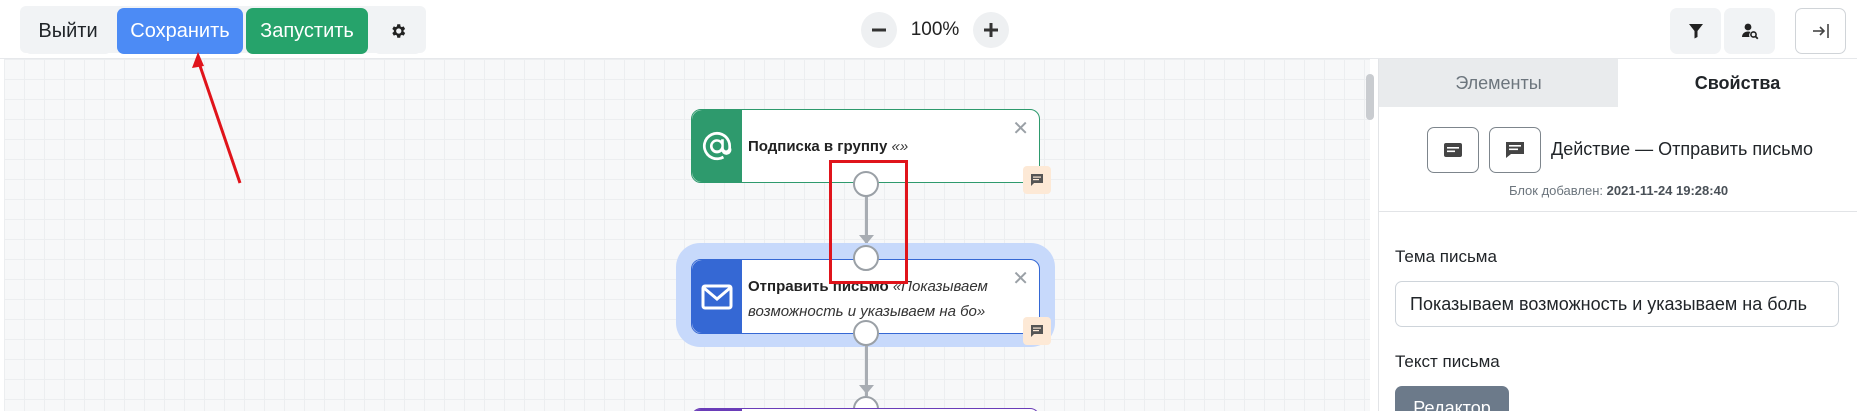  Describe the element at coordinates (1617, 304) in the screenshot. I see `subject-input` at that location.